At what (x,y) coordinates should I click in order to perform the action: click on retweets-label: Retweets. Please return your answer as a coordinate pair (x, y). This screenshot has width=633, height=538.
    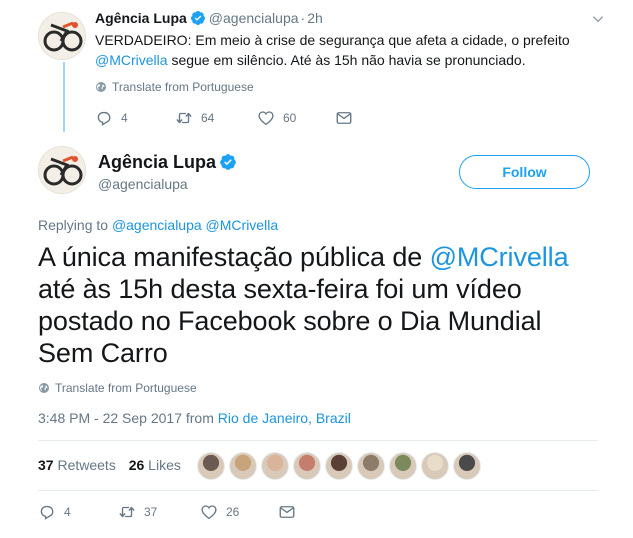
    Looking at the image, I should click on (84, 465).